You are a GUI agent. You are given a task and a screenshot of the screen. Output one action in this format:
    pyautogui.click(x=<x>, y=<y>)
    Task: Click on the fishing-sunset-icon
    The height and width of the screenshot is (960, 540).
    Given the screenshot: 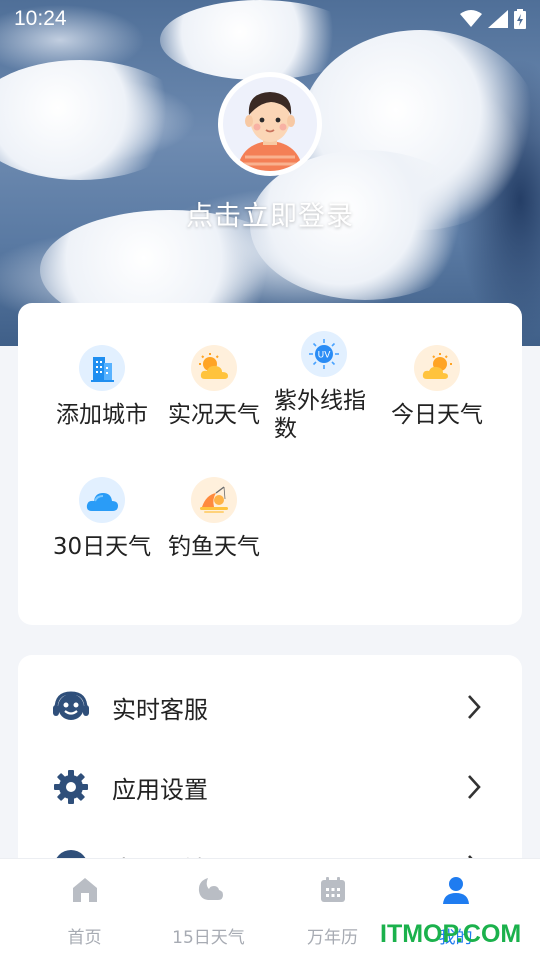 What is the action you would take?
    pyautogui.click(x=214, y=500)
    